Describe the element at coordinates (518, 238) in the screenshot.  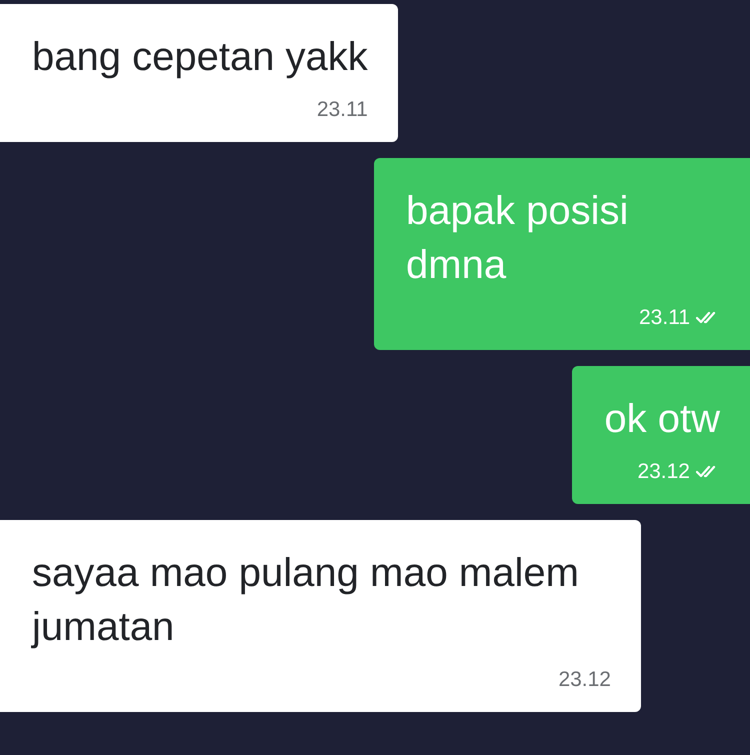
I see `message-text: bapak posisi dmna` at that location.